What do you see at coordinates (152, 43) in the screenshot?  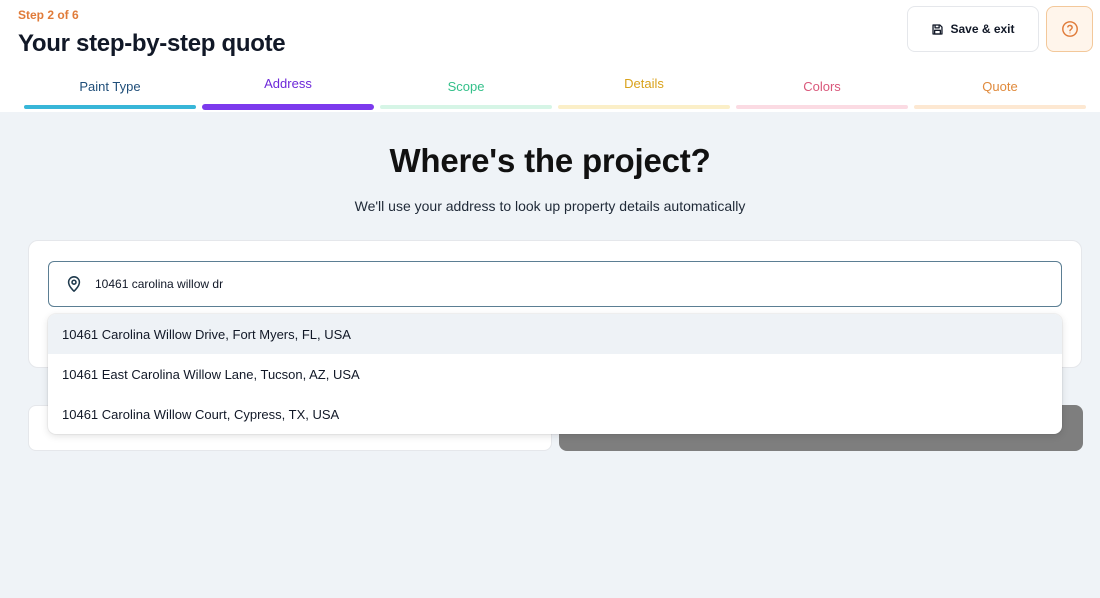 I see `page-title: Your step-by-step quote` at bounding box center [152, 43].